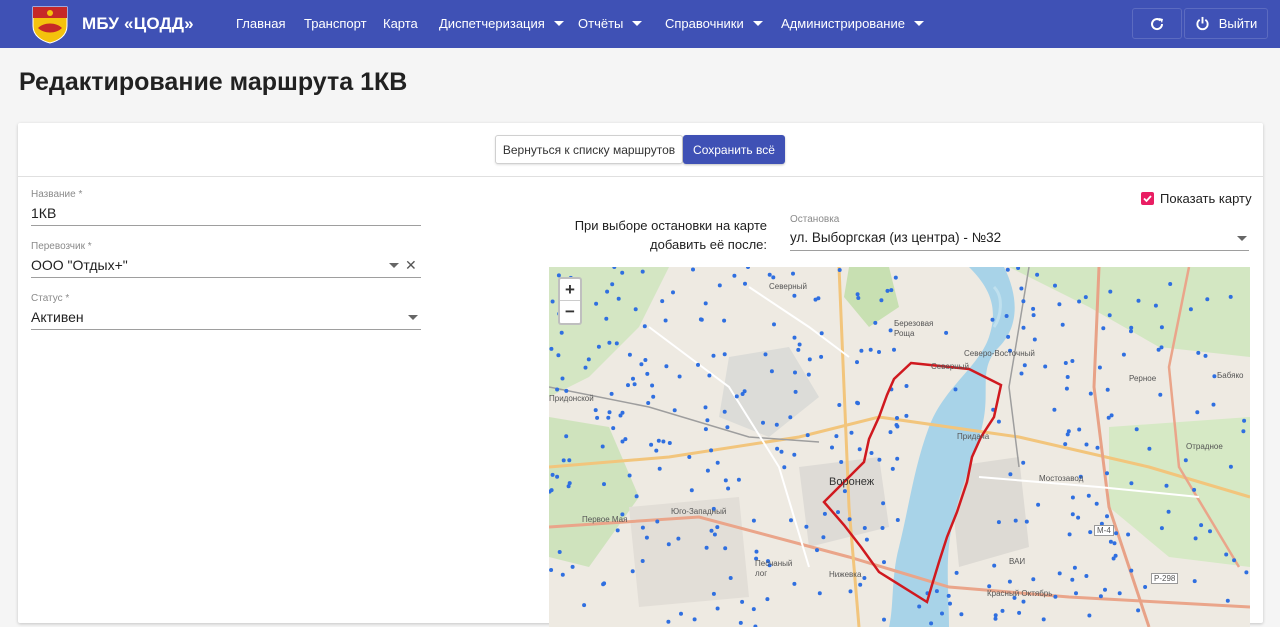 The image size is (1280, 627). Describe the element at coordinates (852, 23) in the screenshot. I see `nav-administration: Администрирование` at that location.